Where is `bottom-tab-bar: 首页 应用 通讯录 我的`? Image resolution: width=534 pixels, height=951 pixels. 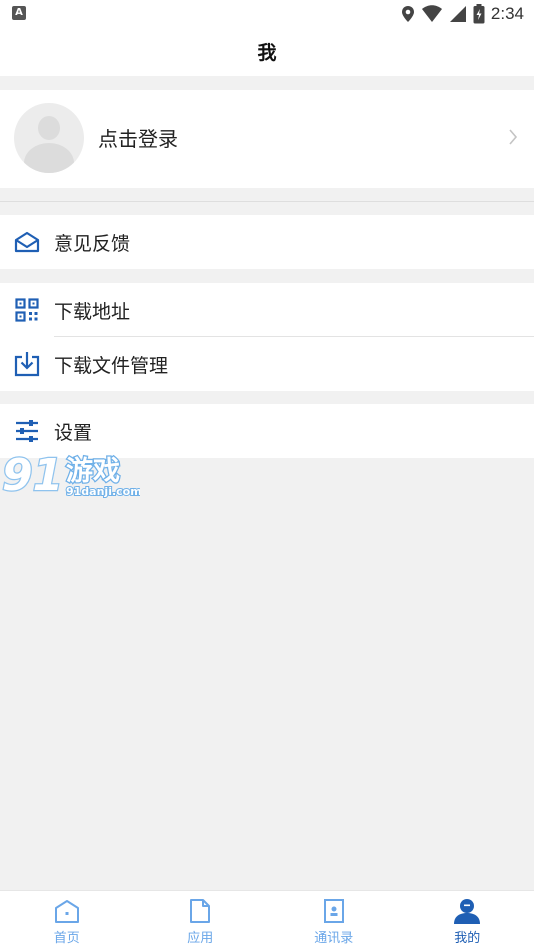
bottom-tab-bar: 首页 应用 通讯录 我的 is located at coordinates (267, 920).